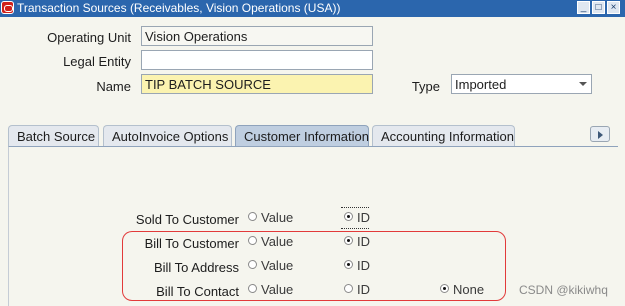  What do you see at coordinates (257, 60) in the screenshot?
I see `legal-entity-field` at bounding box center [257, 60].